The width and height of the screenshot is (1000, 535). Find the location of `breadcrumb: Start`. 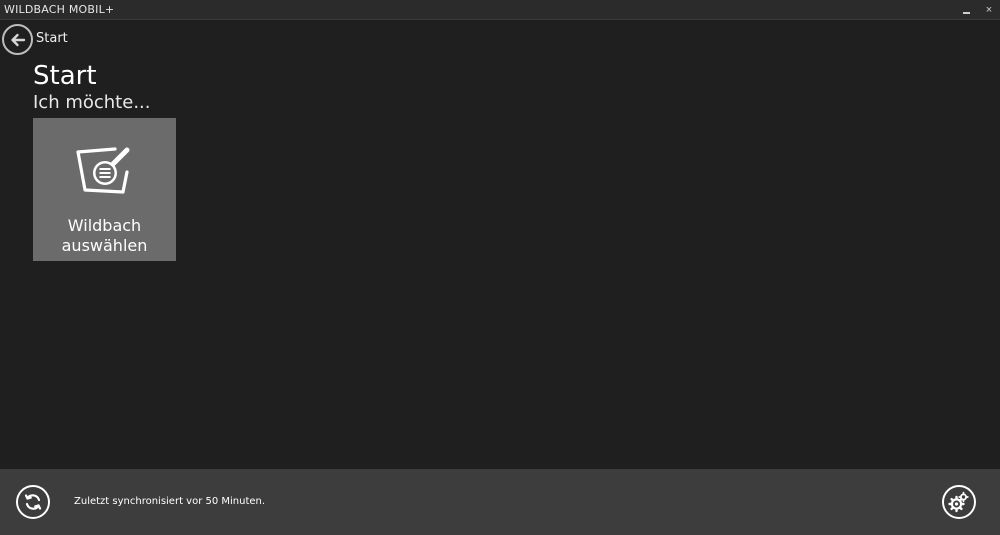

breadcrumb: Start is located at coordinates (52, 38).